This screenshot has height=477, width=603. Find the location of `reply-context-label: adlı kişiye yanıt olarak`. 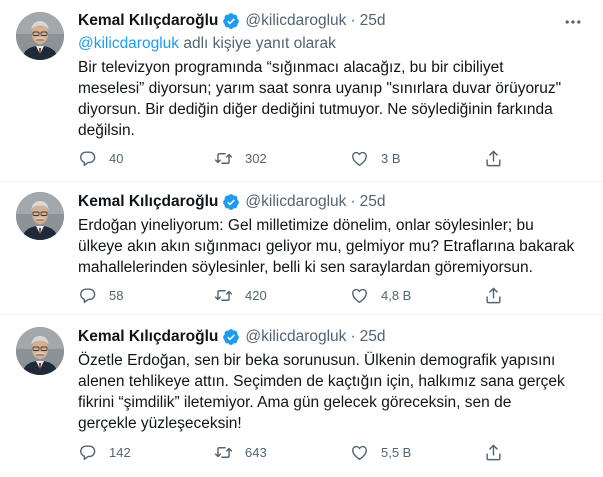

reply-context-label: adlı kişiye yanıt olarak is located at coordinates (257, 43).